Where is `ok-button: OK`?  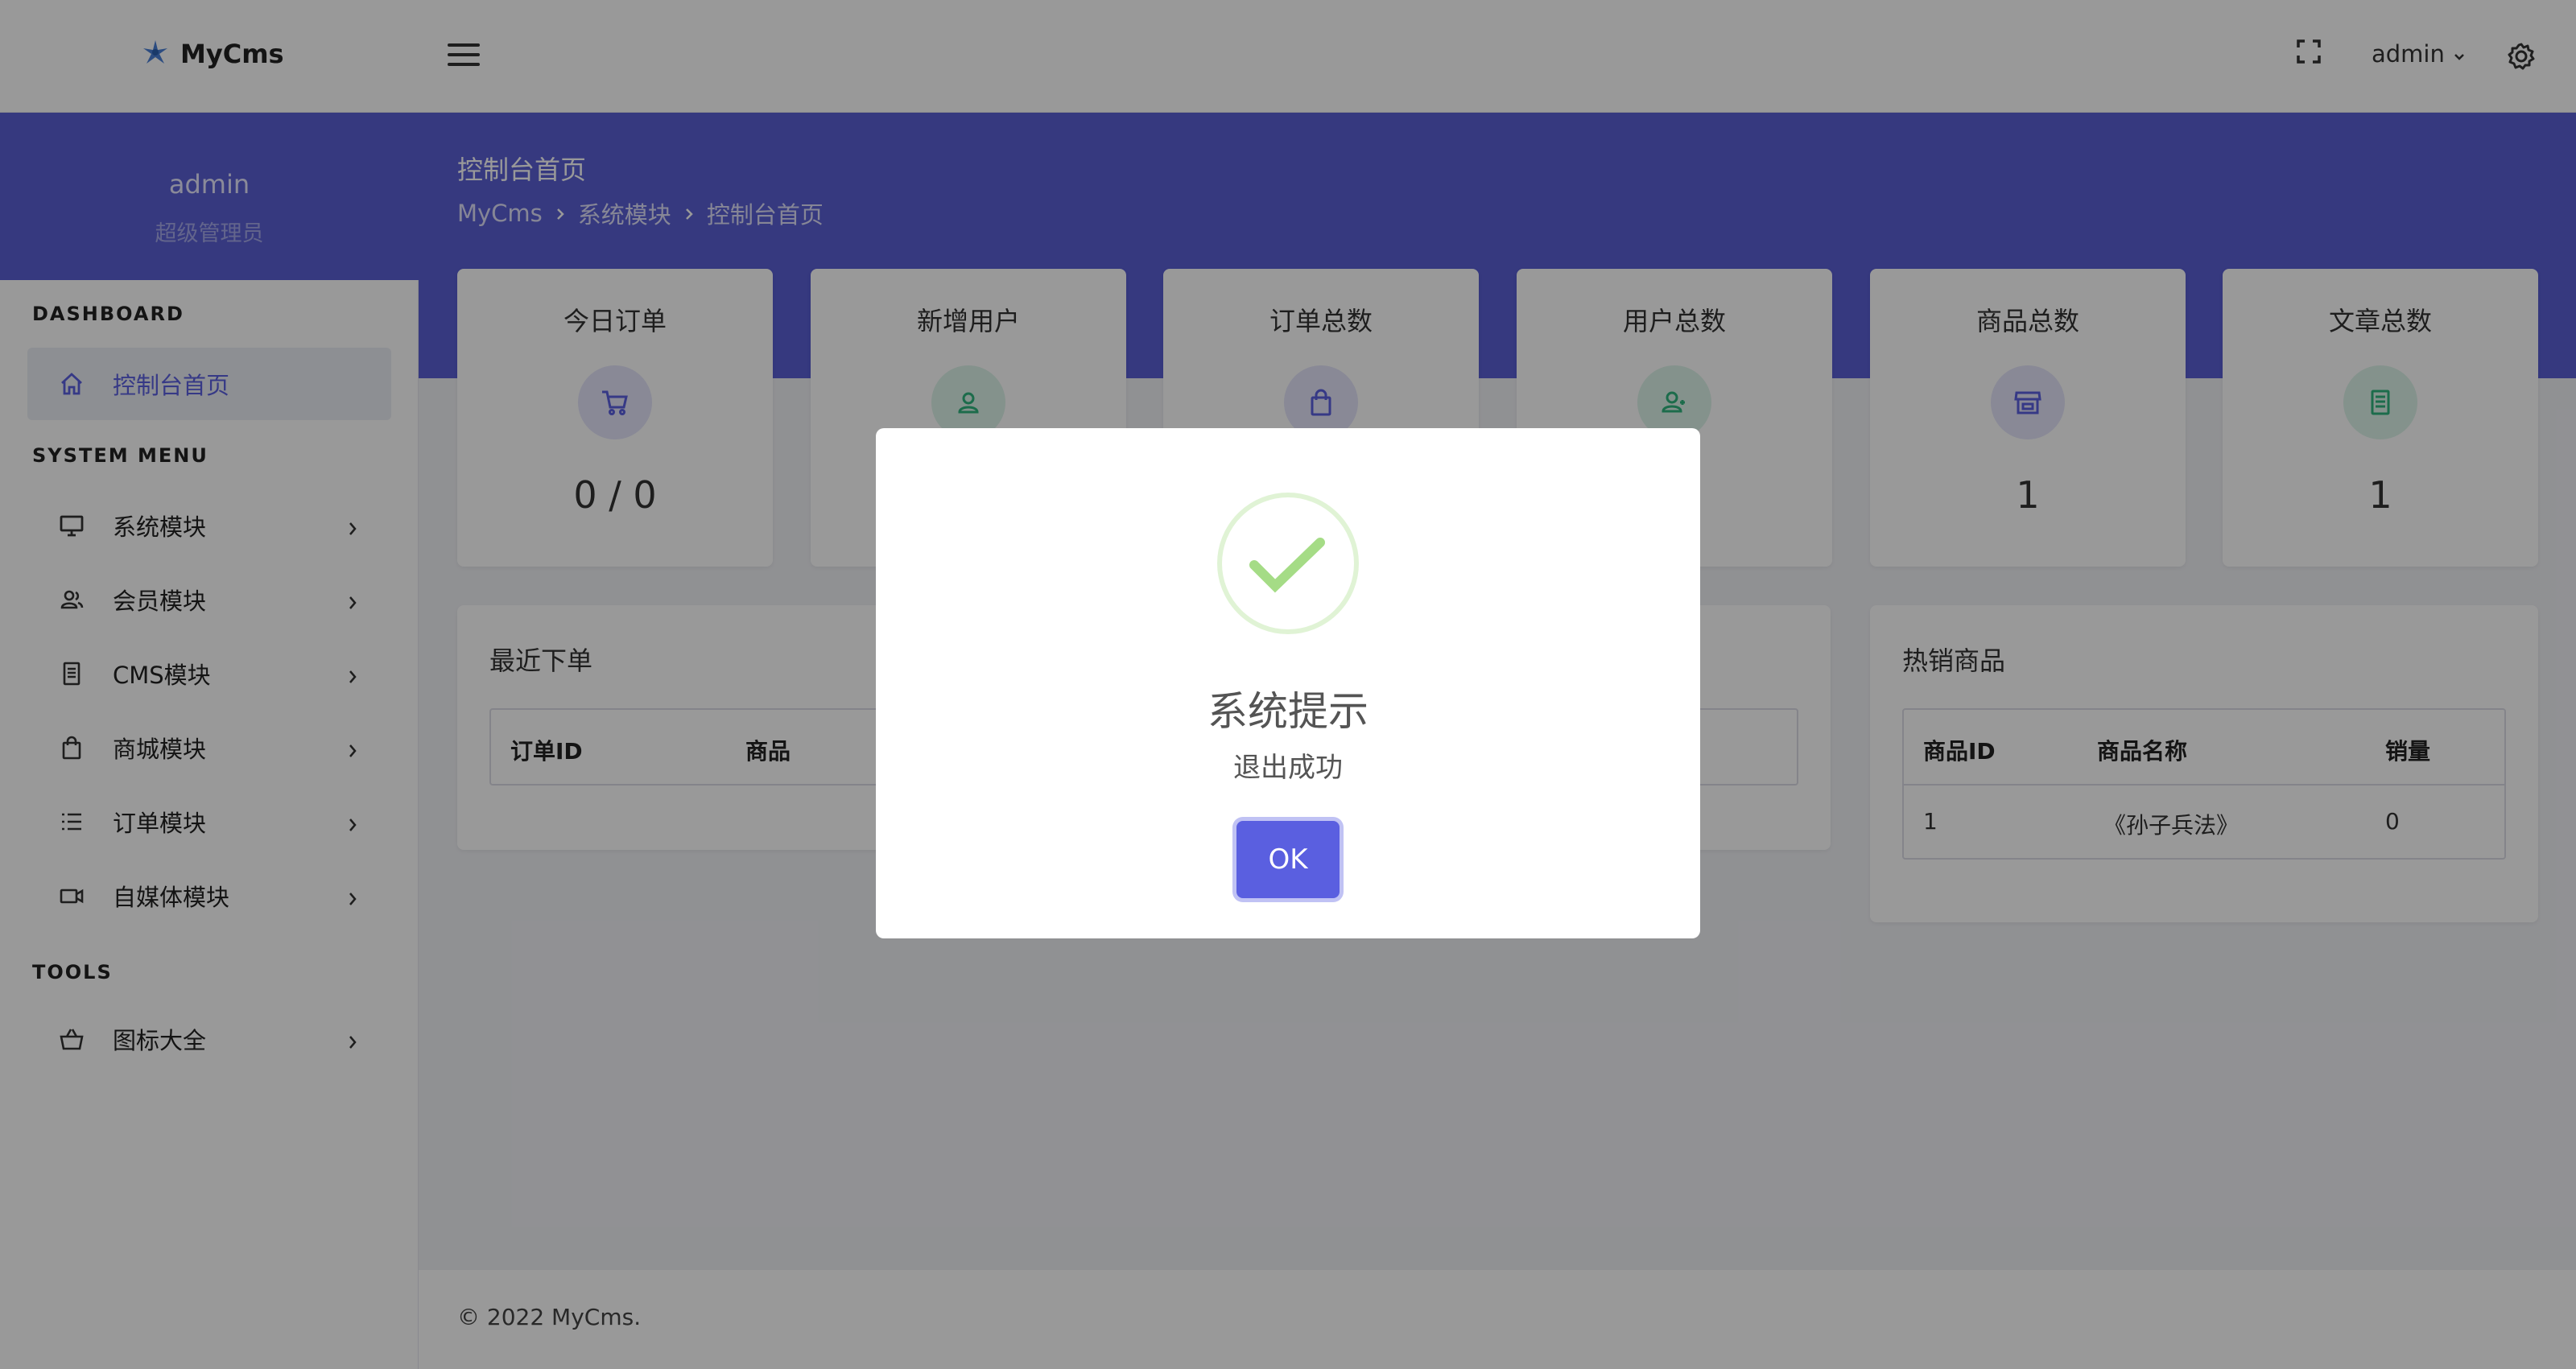
ok-button: OK is located at coordinates (1288, 859).